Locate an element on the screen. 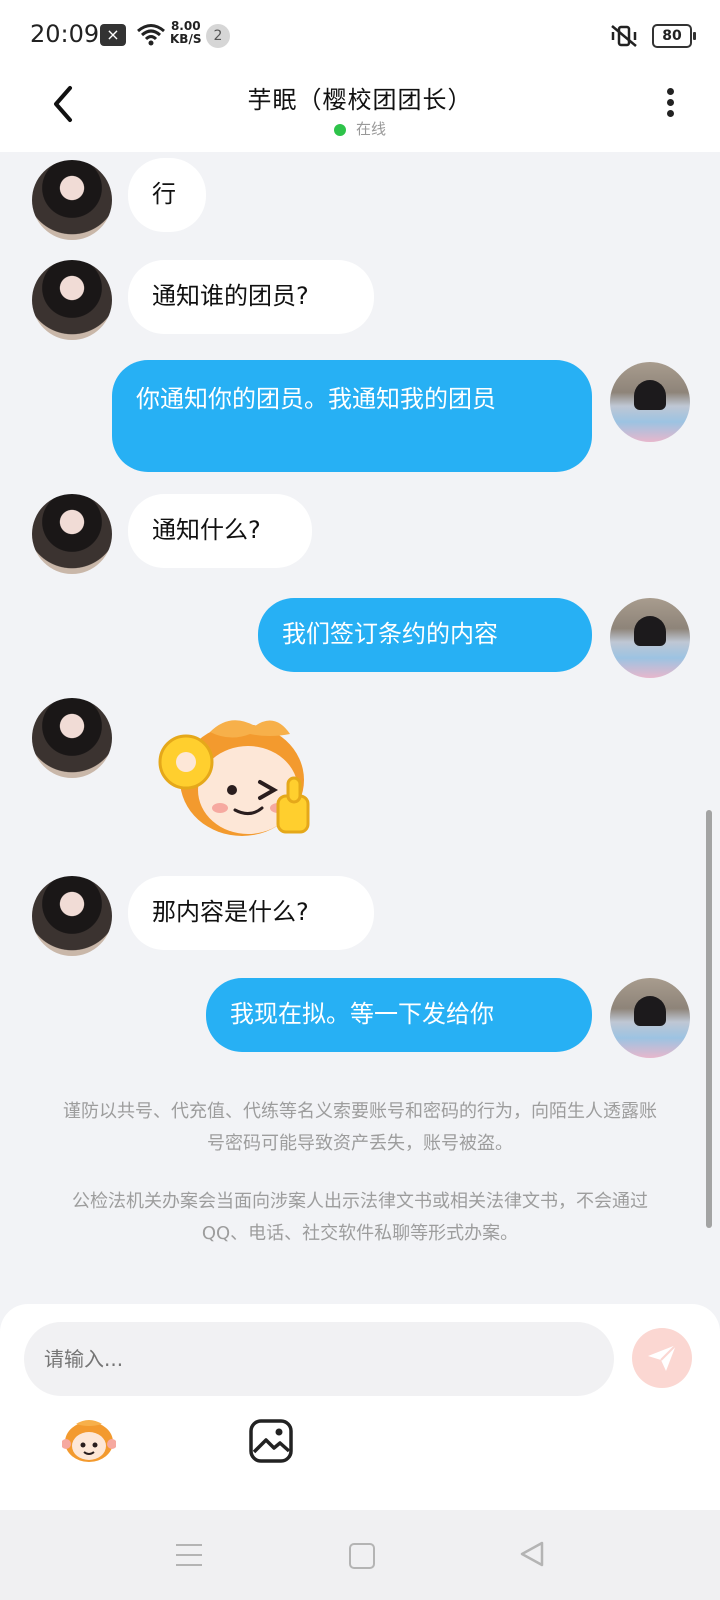  speed-unit: KB/S is located at coordinates (186, 39).